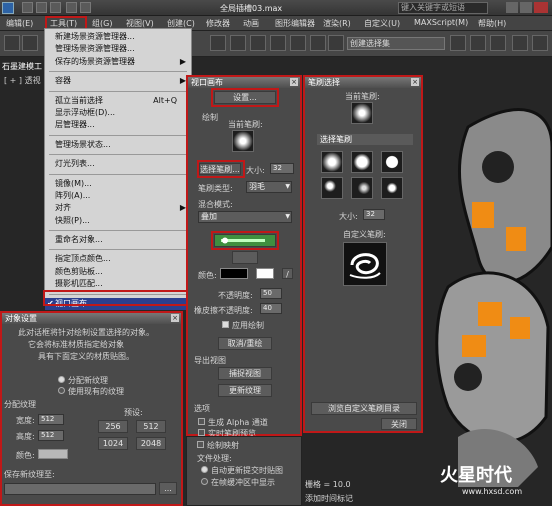 Image resolution: width=552 pixels, height=506 pixels. Describe the element at coordinates (234, 273) in the screenshot. I see `color-swatch` at that location.